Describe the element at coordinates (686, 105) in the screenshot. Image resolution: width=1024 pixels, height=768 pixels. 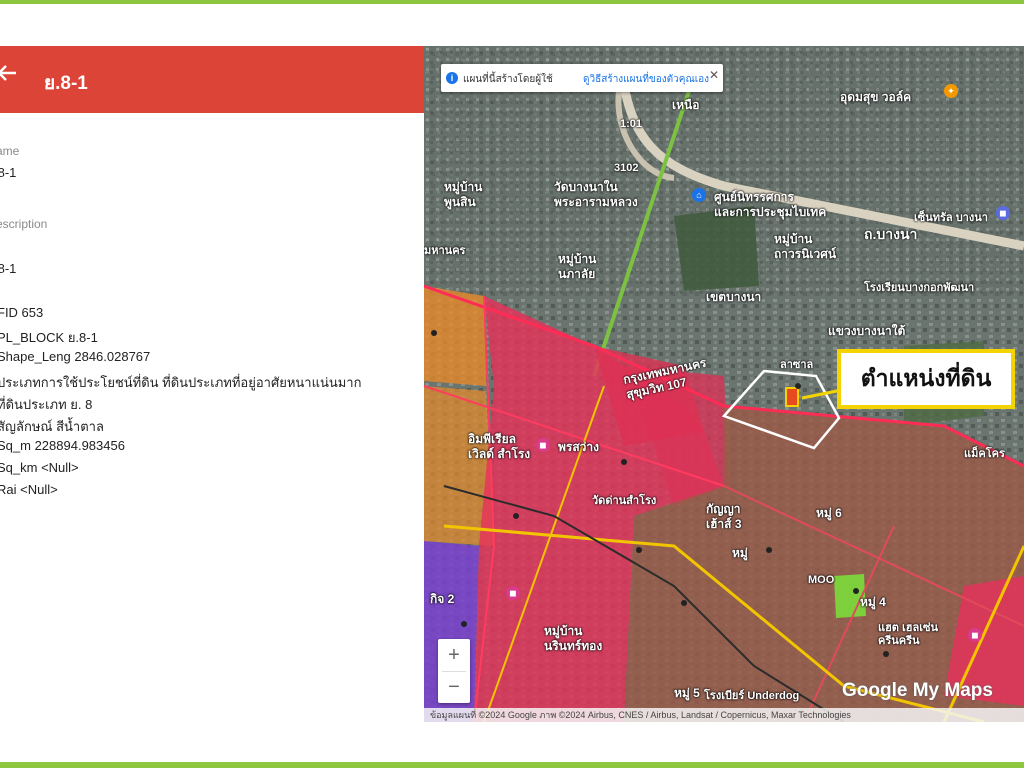
I see `map-label: เหนือ` at that location.